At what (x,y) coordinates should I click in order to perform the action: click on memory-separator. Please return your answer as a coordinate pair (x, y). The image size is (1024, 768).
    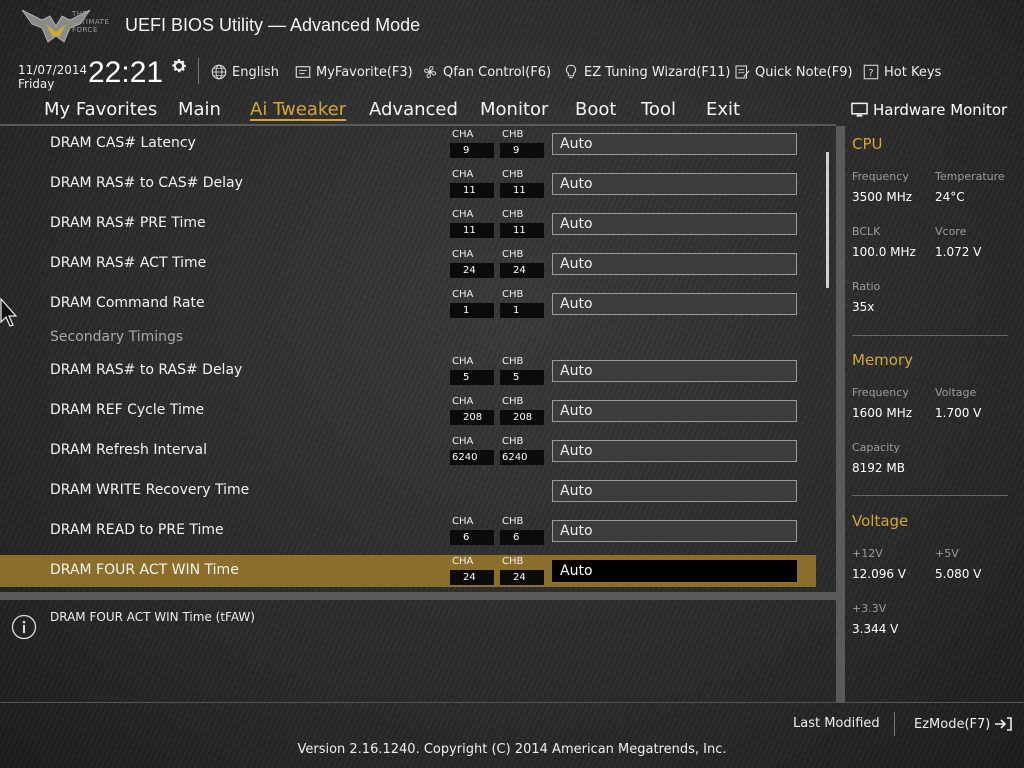
    Looking at the image, I should click on (930, 495).